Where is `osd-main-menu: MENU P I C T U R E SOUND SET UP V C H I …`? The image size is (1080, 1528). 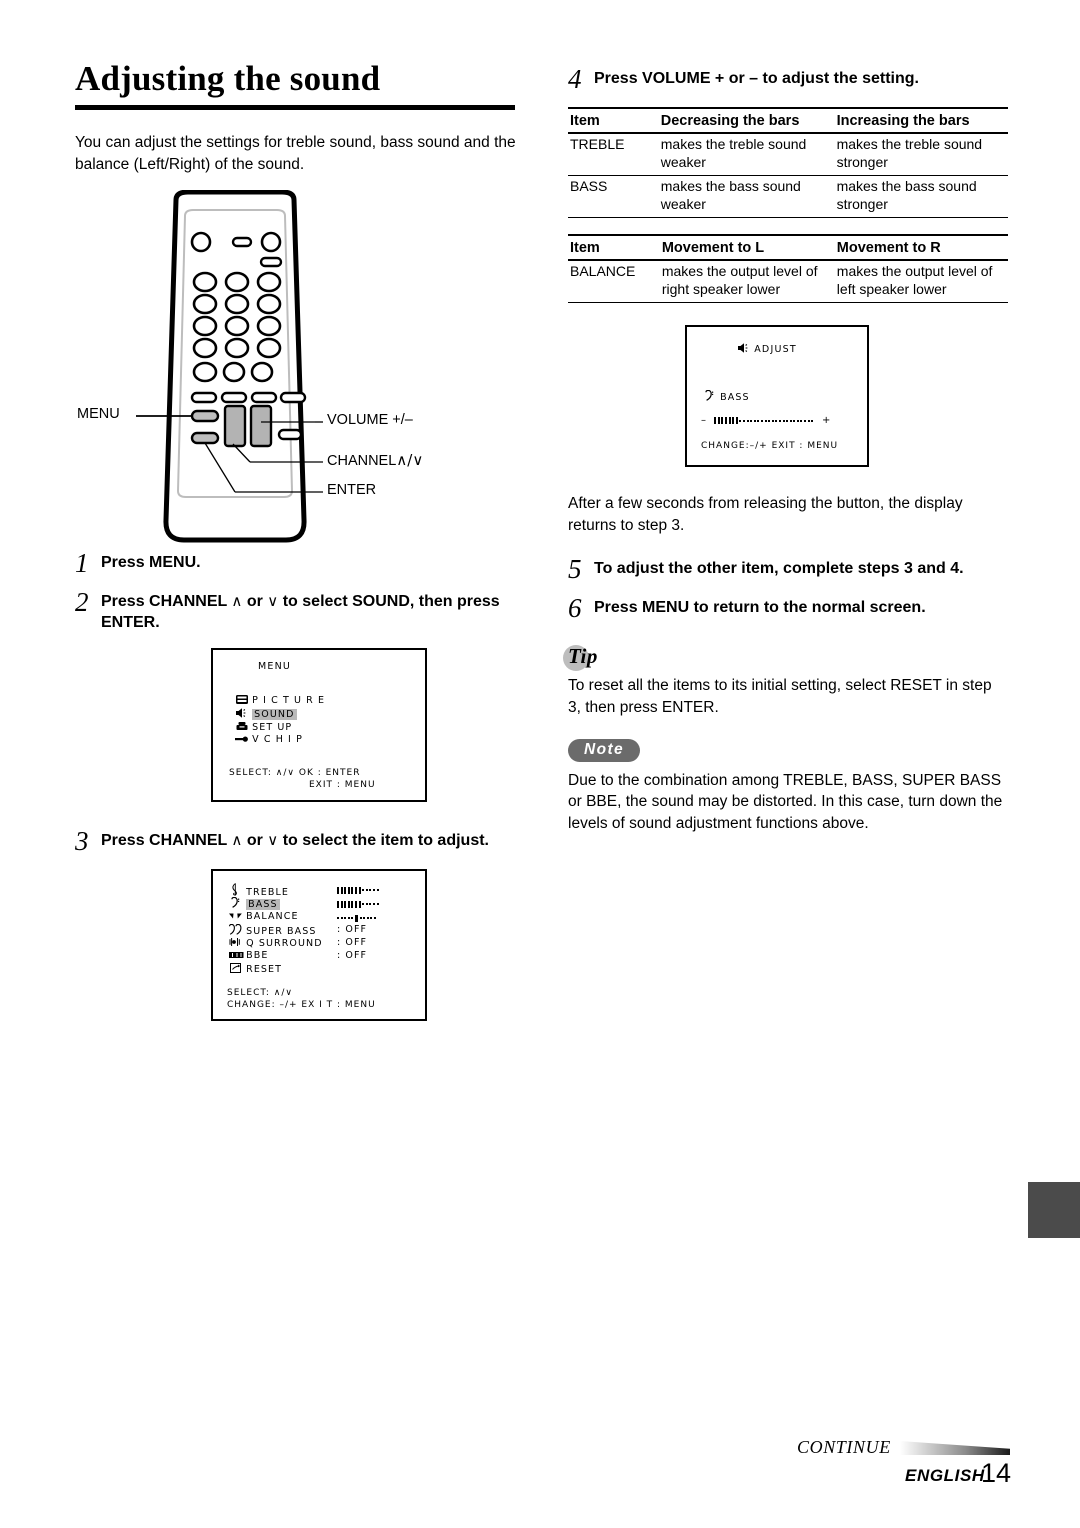
osd-main-menu: MENU P I C T U R E SOUND SET UP V C H I … is located at coordinates (319, 724).